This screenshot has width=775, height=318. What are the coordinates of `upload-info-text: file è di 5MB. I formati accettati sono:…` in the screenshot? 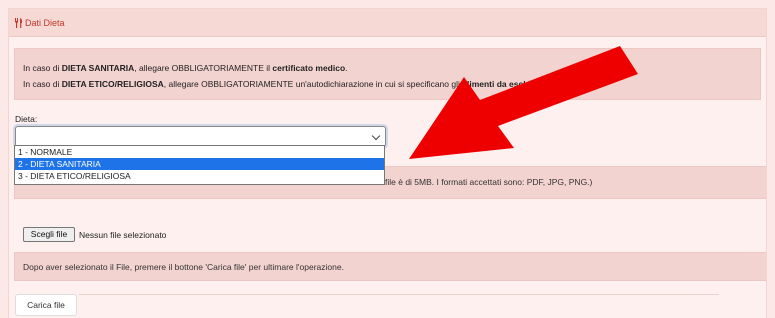 It's located at (489, 182).